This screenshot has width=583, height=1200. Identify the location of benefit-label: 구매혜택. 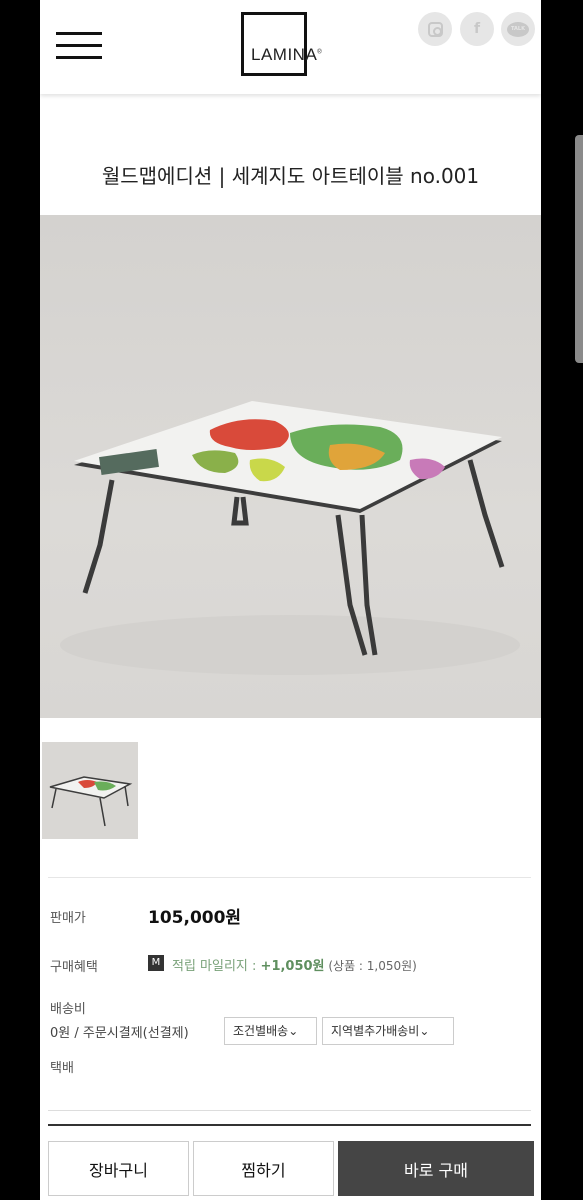
(74, 967).